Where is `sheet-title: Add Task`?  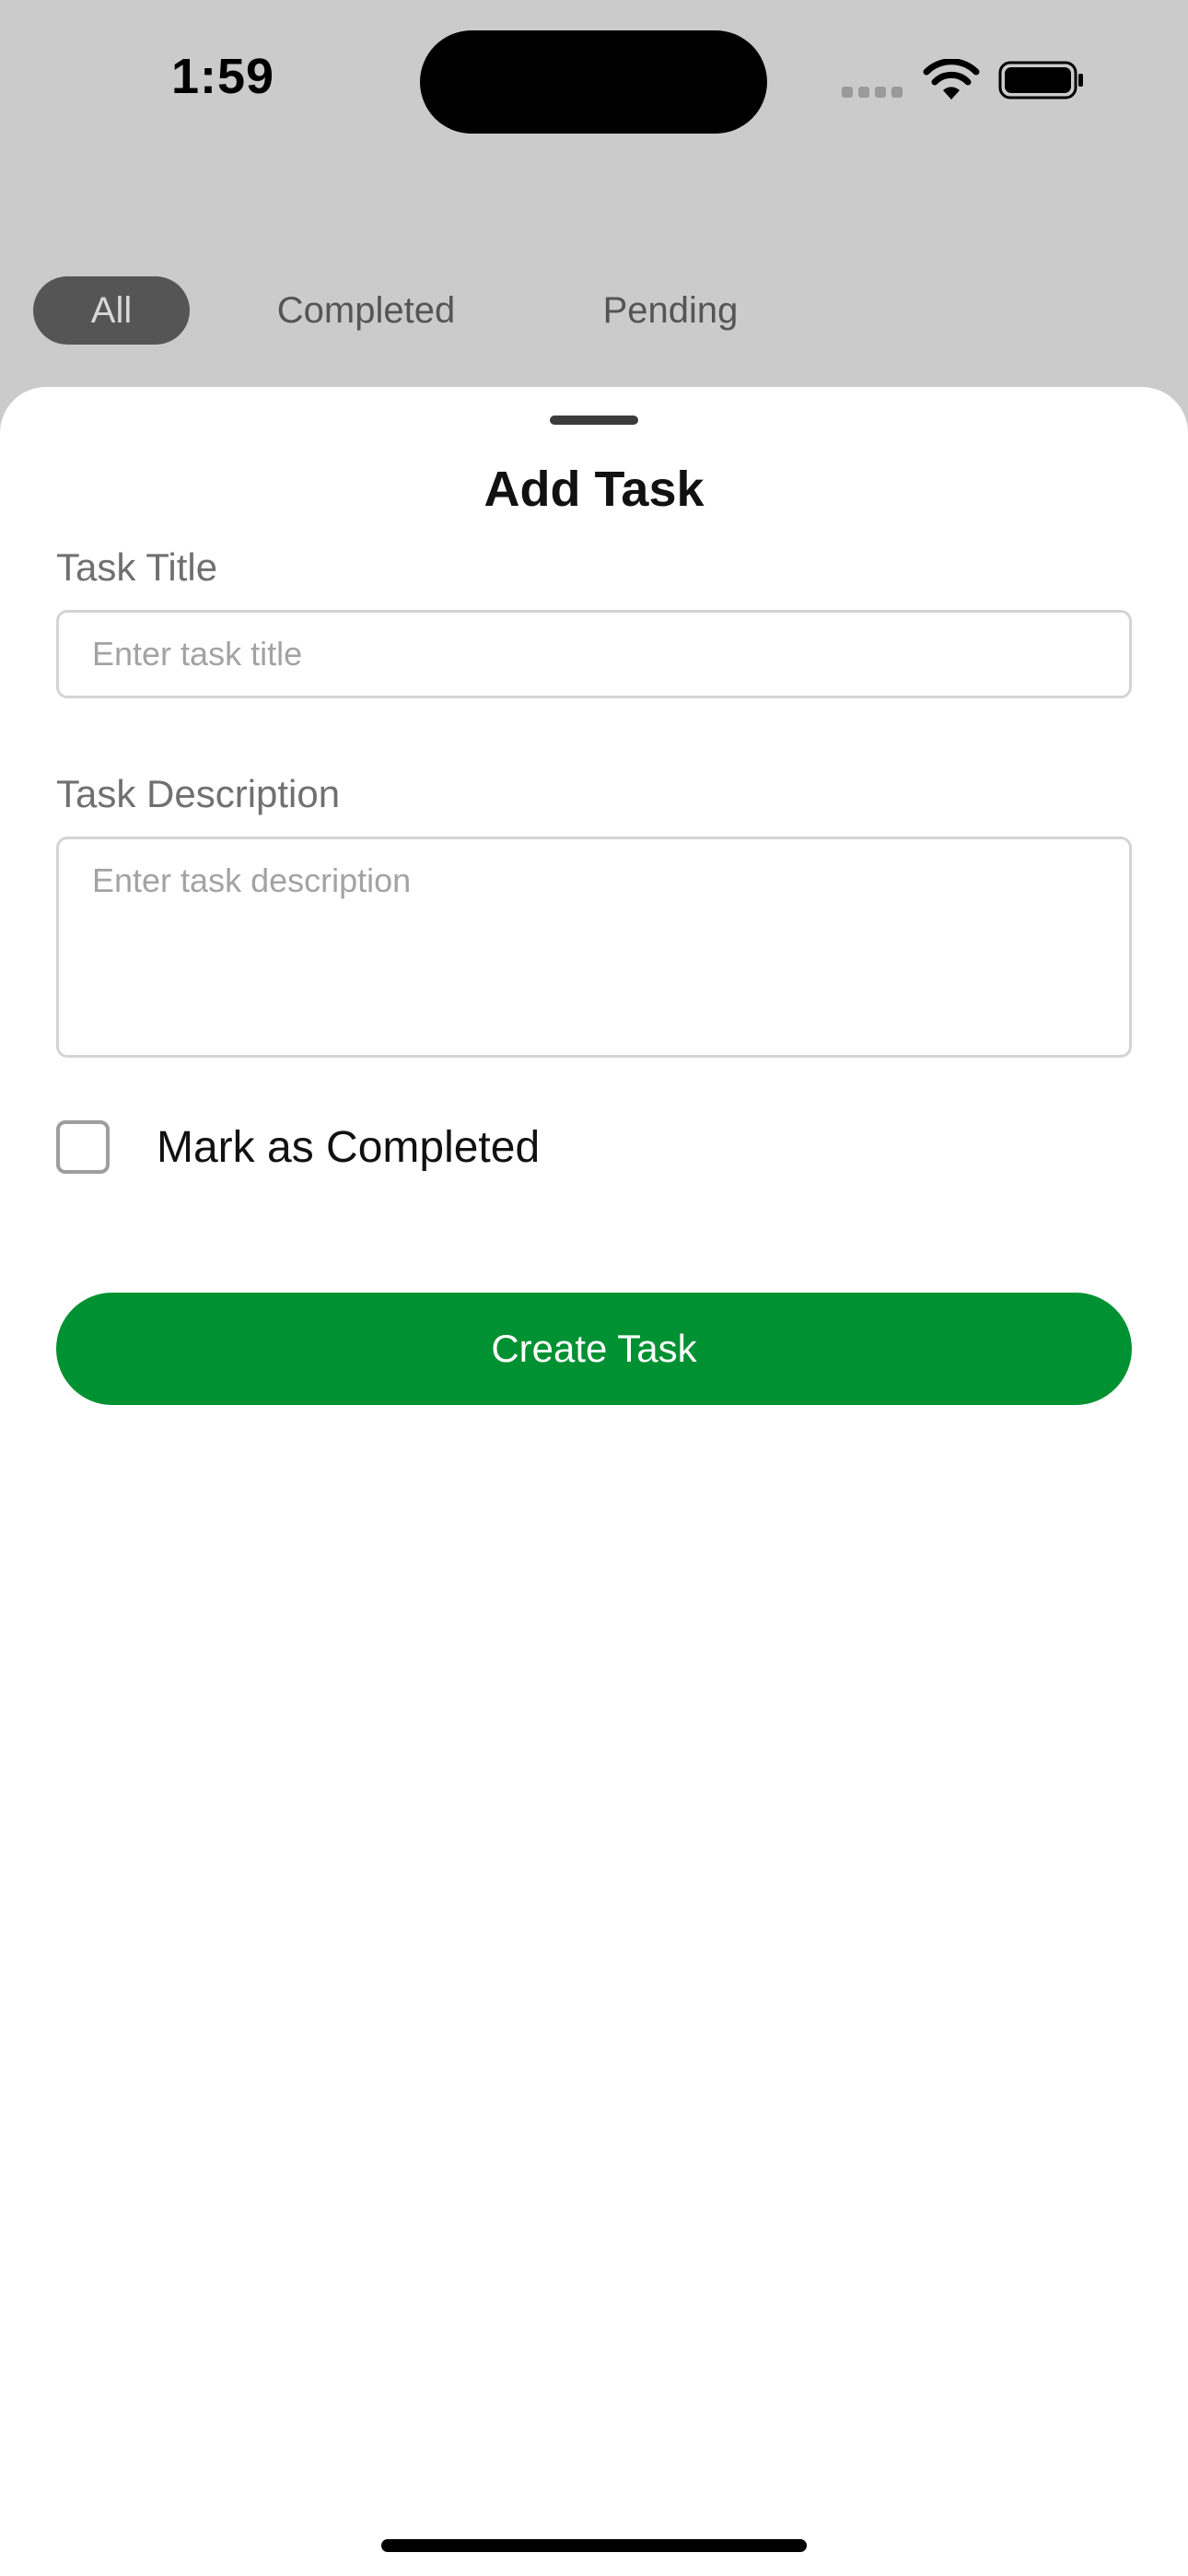 sheet-title: Add Task is located at coordinates (594, 489).